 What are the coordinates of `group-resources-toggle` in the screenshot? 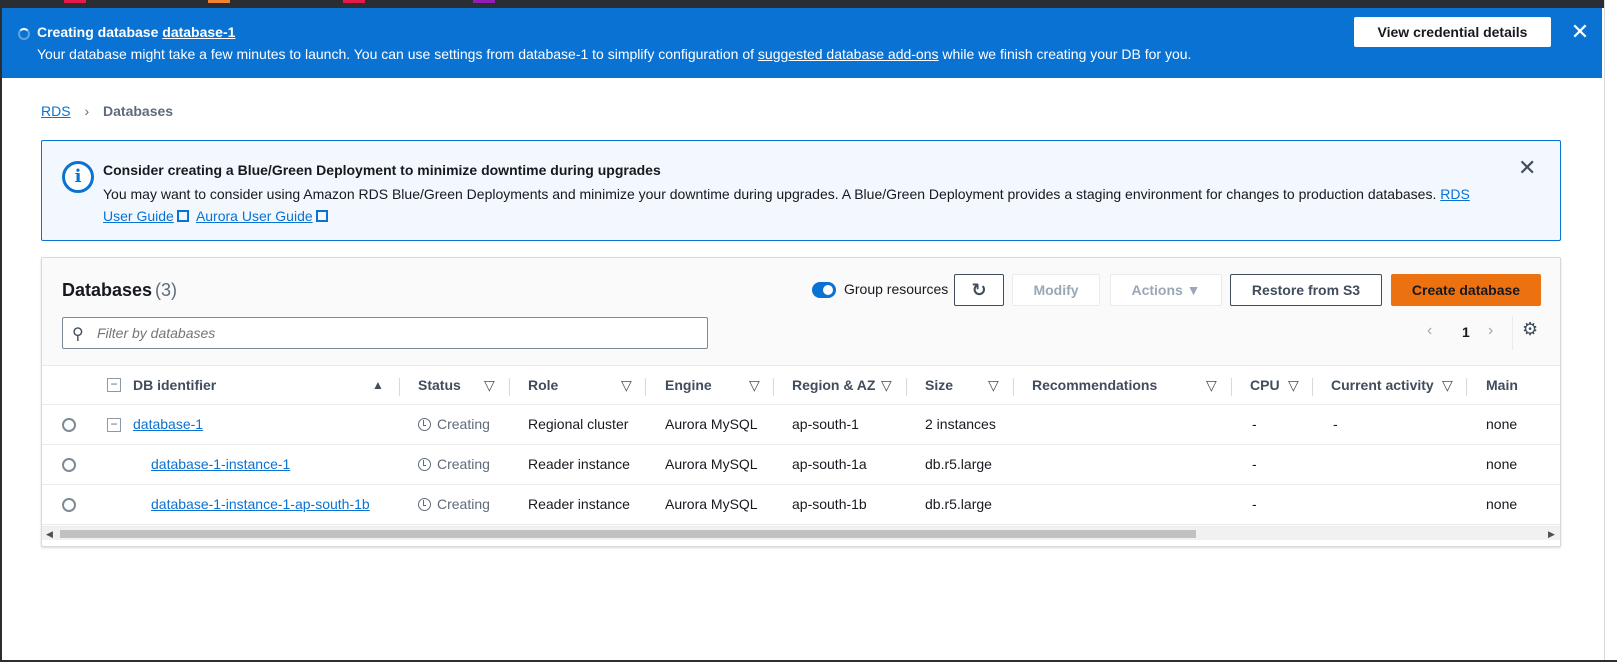 It's located at (824, 290).